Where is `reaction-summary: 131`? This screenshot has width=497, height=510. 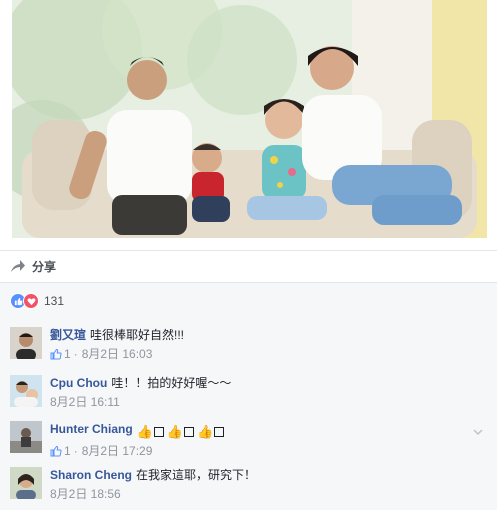
reaction-summary: 131 is located at coordinates (37, 301).